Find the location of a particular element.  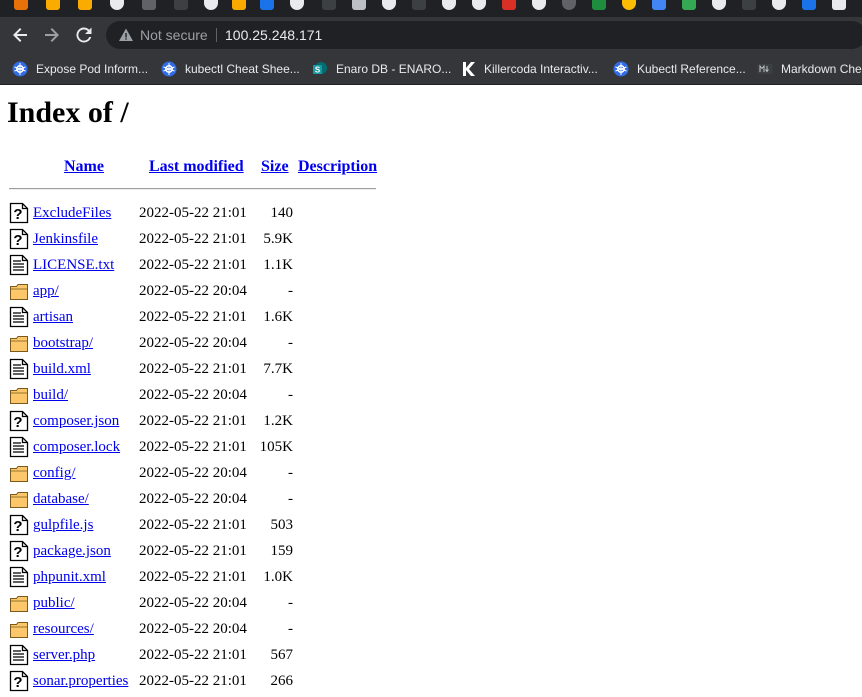

table-row: ? package.json 2022-05-22 21:01 159 is located at coordinates (200, 551).